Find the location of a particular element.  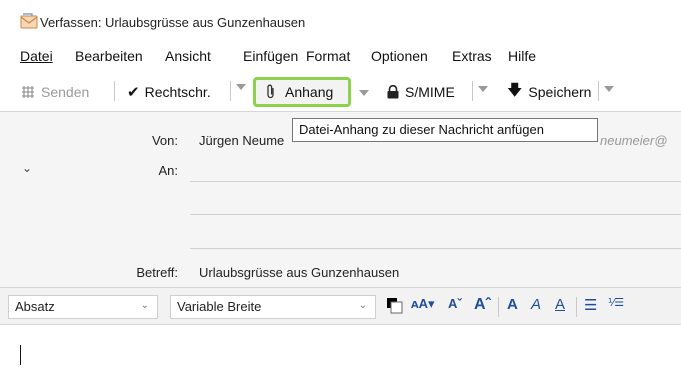

to-label: An: is located at coordinates (168, 170).